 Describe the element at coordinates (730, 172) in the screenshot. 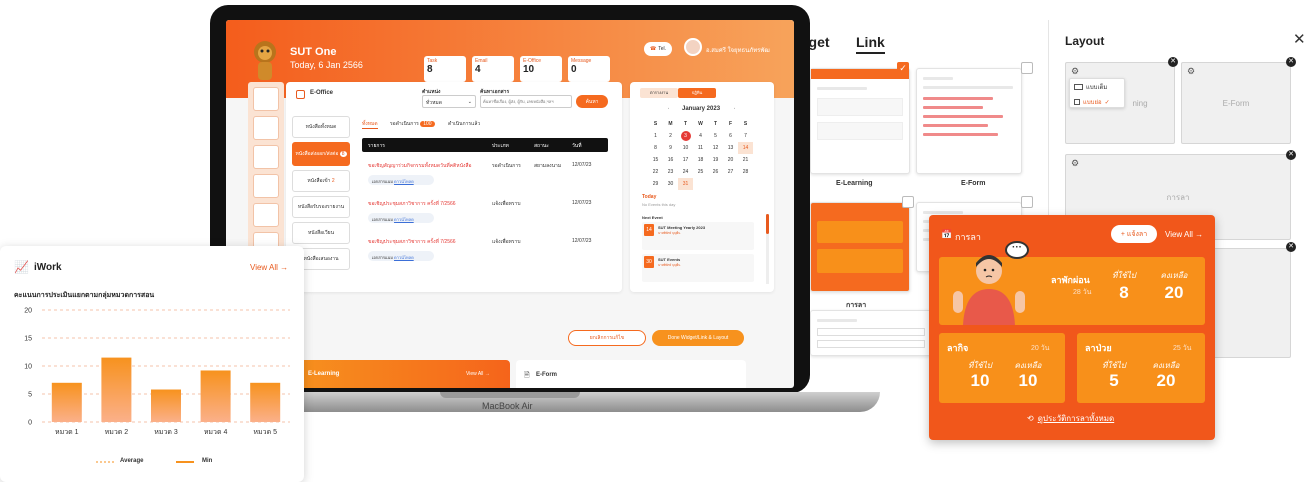

I see `calendar-day: 27` at that location.